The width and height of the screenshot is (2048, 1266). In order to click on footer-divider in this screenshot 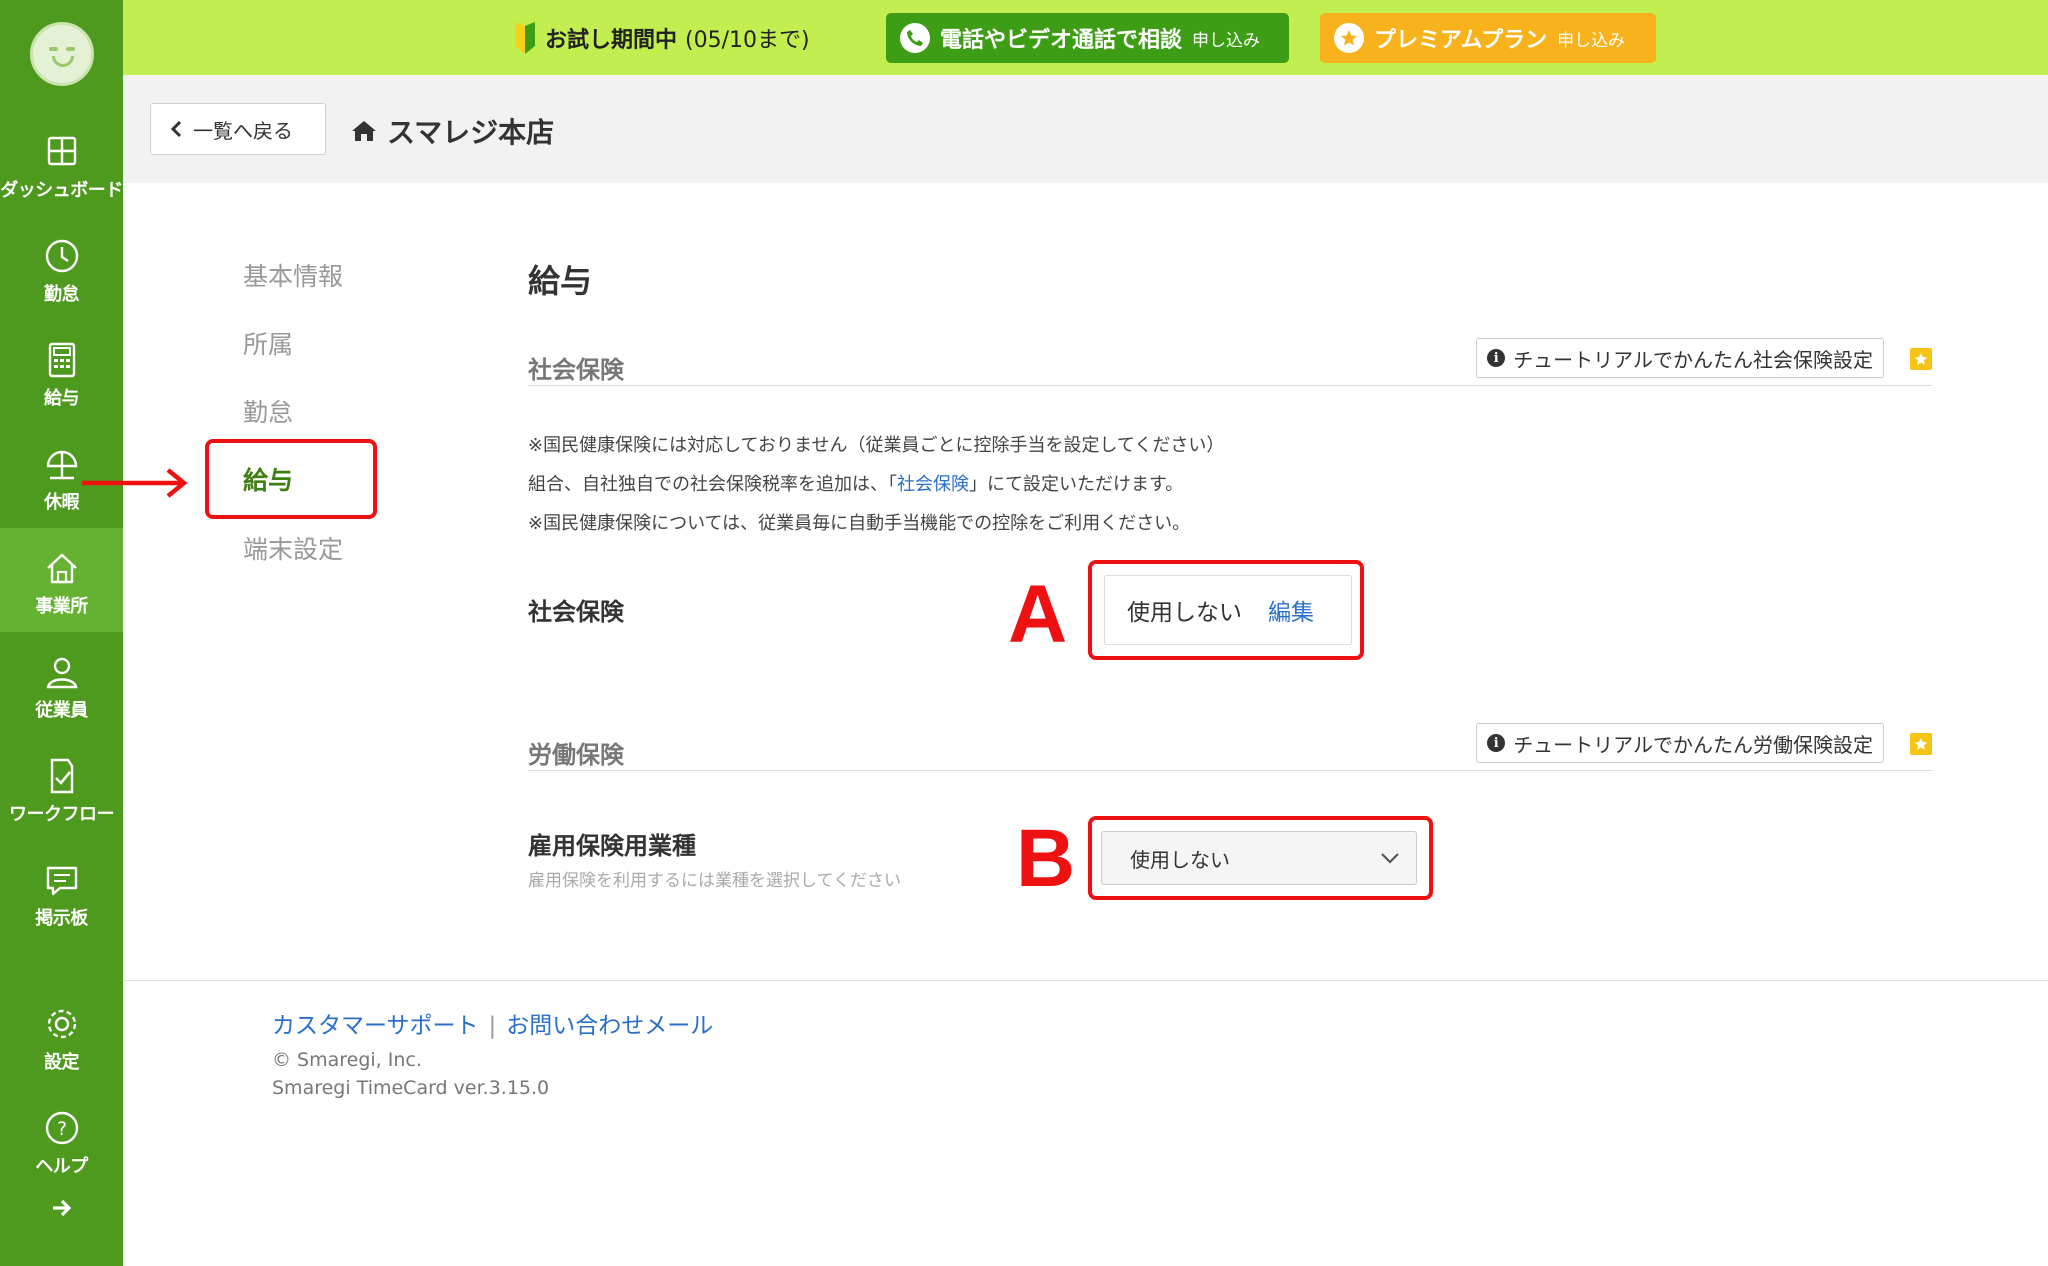, I will do `click(1085, 980)`.